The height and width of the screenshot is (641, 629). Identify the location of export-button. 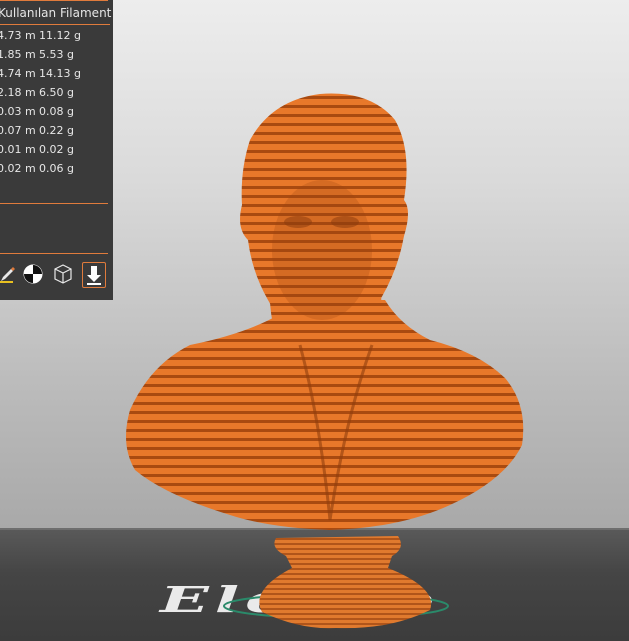
(94, 275).